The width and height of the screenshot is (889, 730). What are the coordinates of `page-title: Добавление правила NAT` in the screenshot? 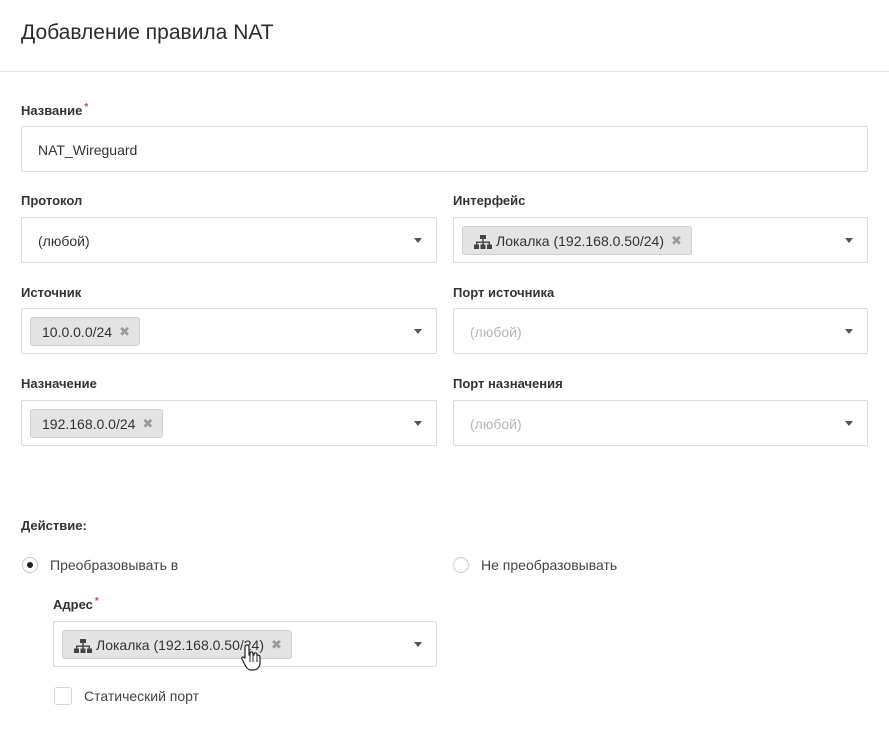 It's located at (147, 32).